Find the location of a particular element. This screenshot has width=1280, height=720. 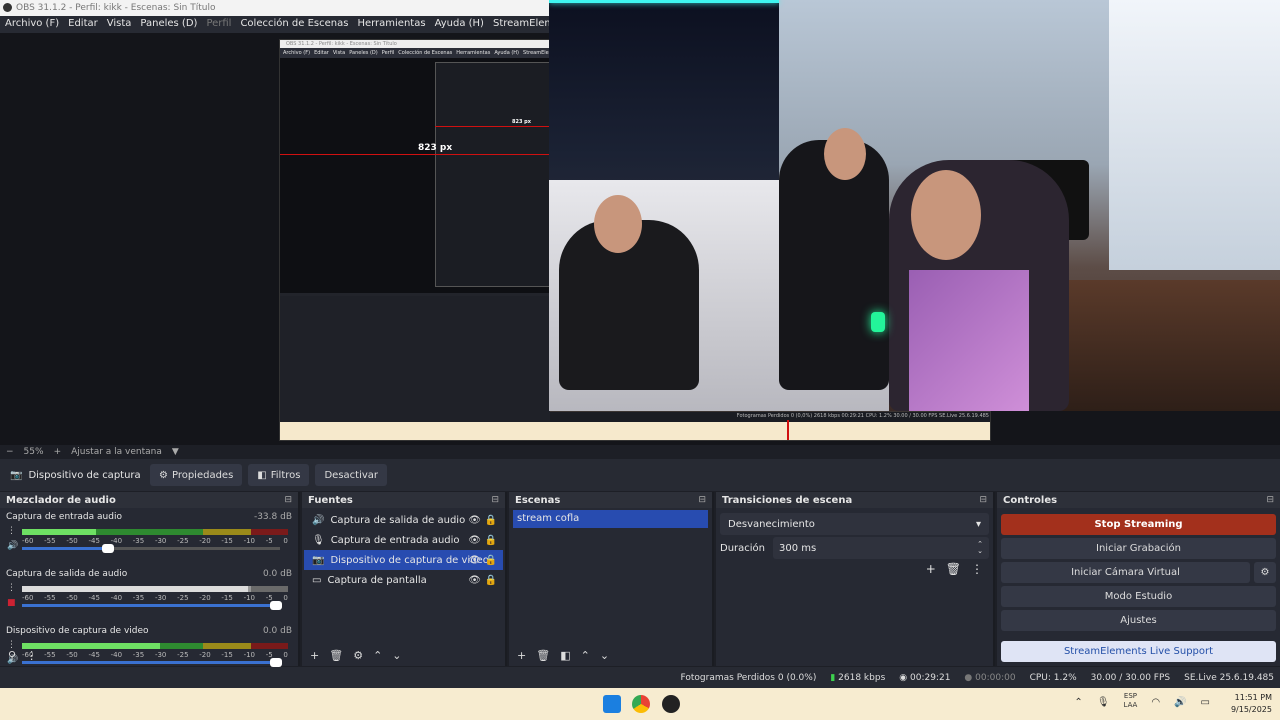

language-indicator: ESP LAA is located at coordinates (1131, 701).